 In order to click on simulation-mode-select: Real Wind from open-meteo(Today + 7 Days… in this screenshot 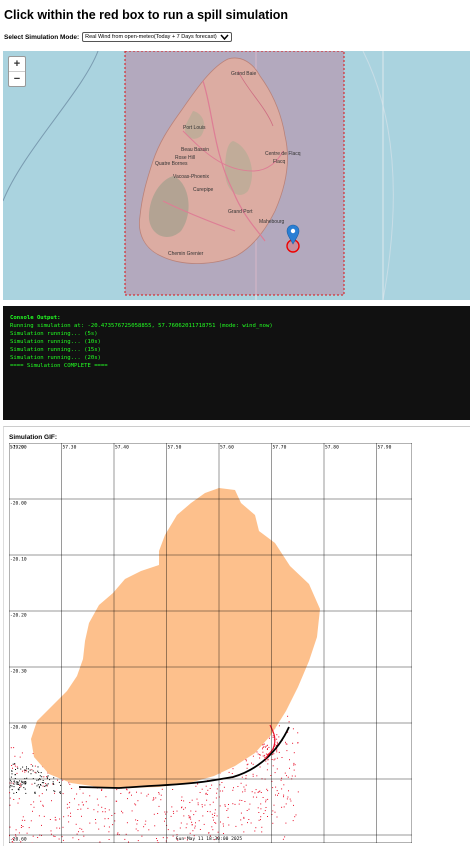, I will do `click(157, 37)`.